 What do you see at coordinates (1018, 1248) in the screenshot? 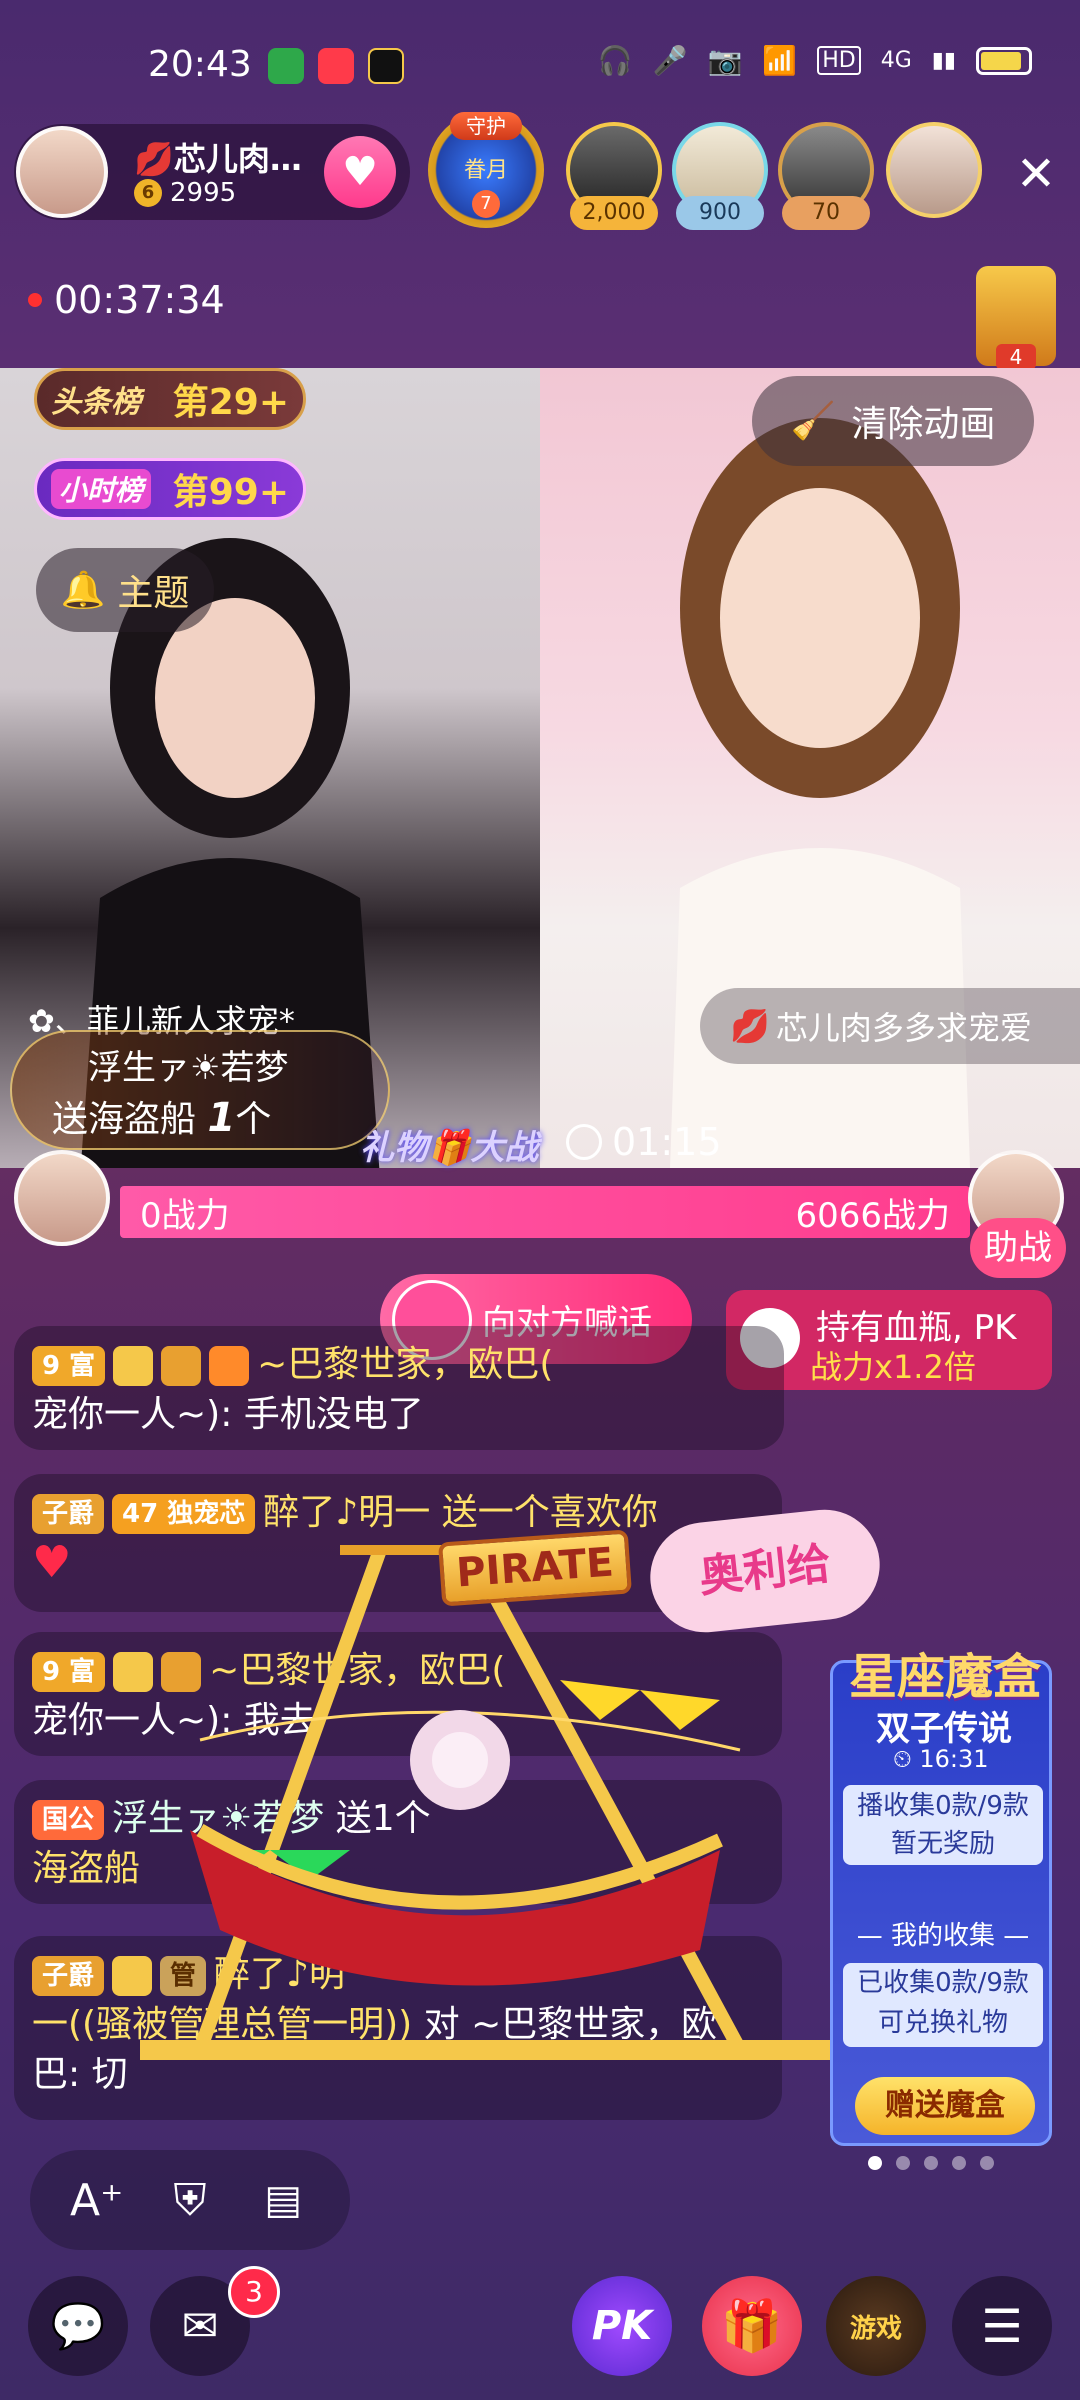
I see `assist-button: 助战` at bounding box center [1018, 1248].